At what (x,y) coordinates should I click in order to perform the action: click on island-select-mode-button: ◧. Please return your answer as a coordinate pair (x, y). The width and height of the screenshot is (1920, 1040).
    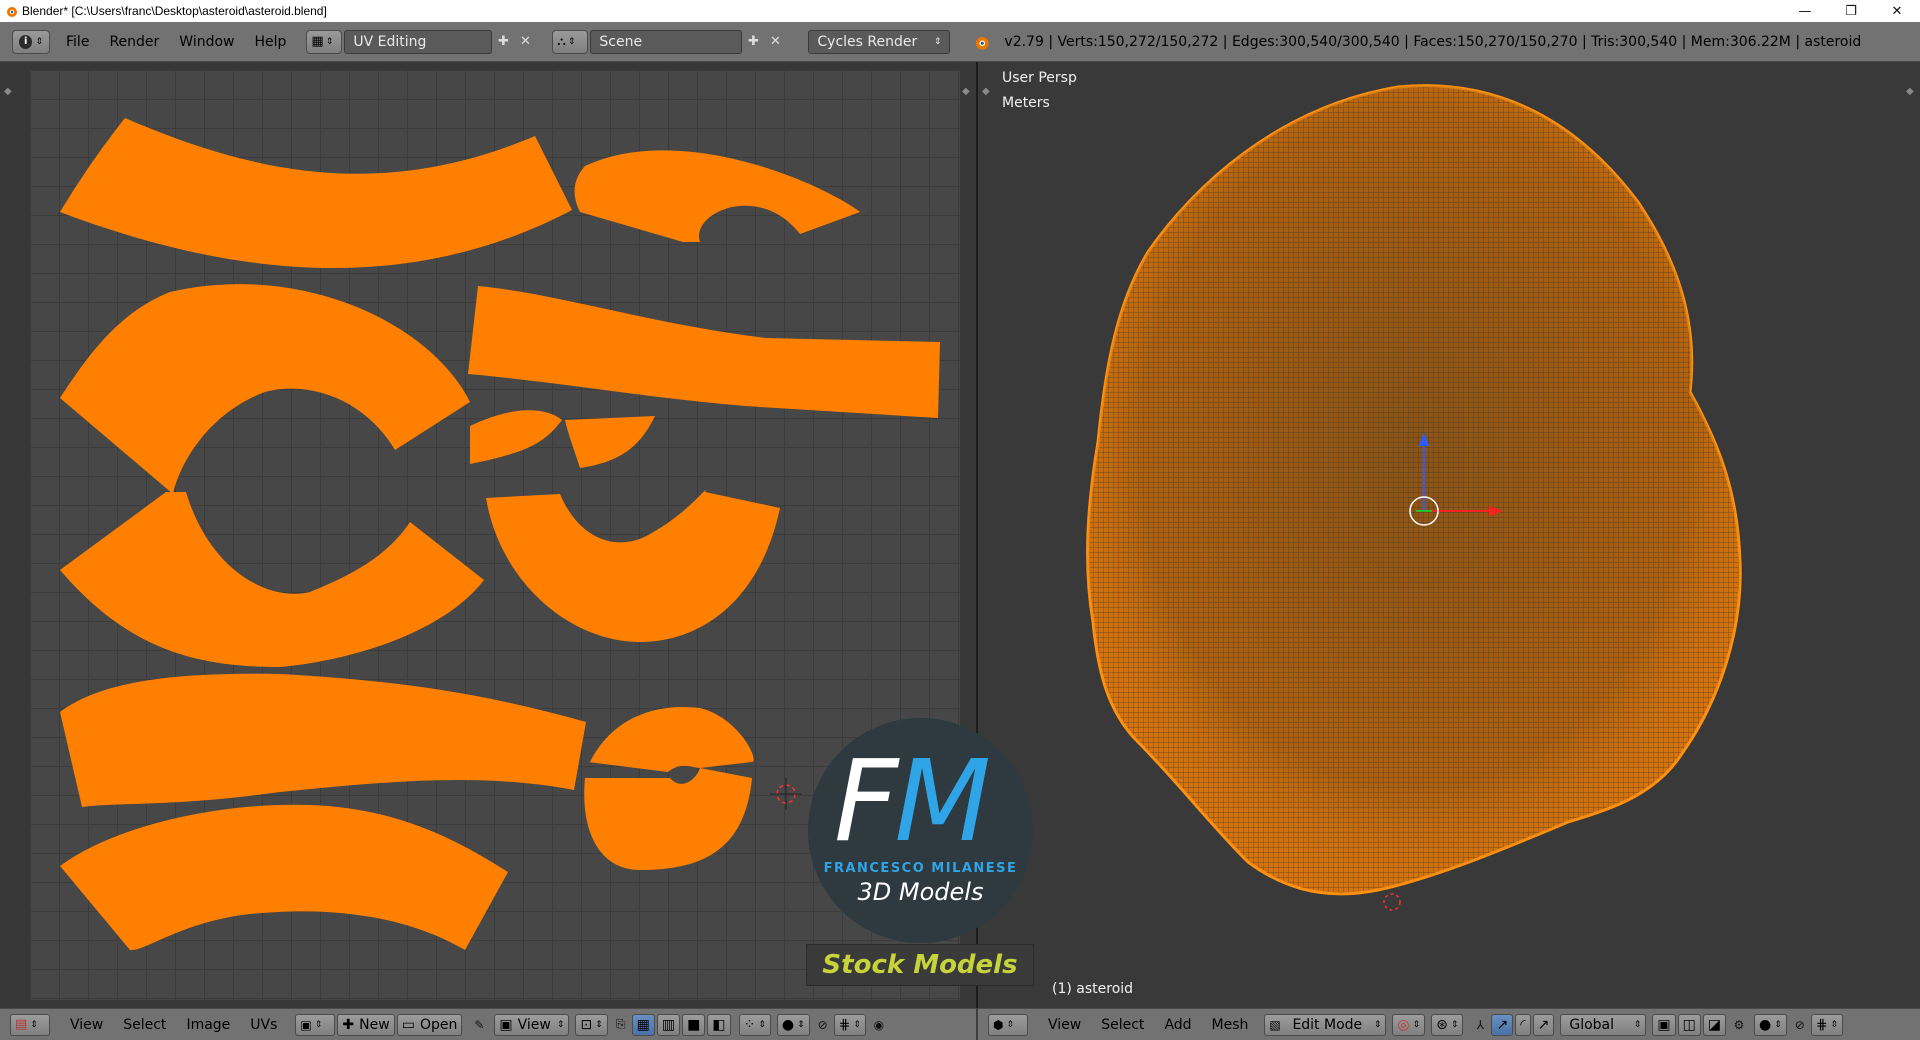
    Looking at the image, I should click on (719, 1024).